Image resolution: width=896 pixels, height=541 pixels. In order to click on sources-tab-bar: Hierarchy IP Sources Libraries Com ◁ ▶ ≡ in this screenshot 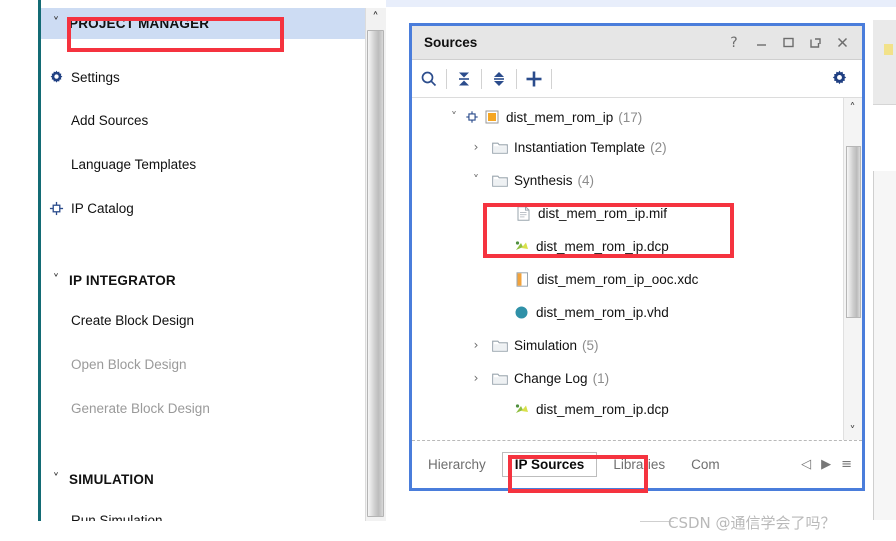, I will do `click(637, 464)`.